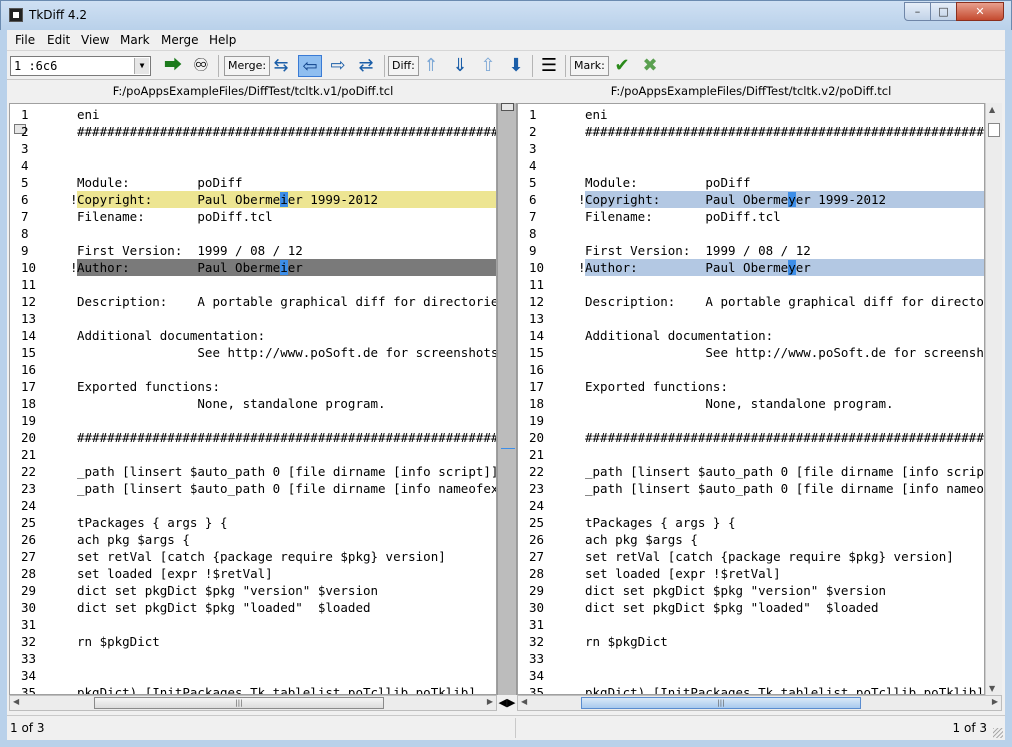  Describe the element at coordinates (175, 216) in the screenshot. I see `line-text: Filename: poDiff.tcl` at that location.